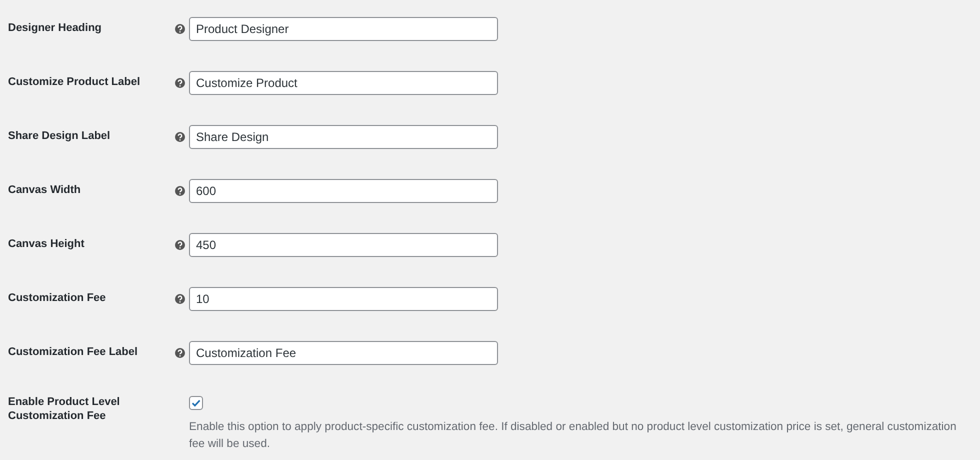 The image size is (980, 460). What do you see at coordinates (343, 29) in the screenshot?
I see `text-field: Product Designer` at bounding box center [343, 29].